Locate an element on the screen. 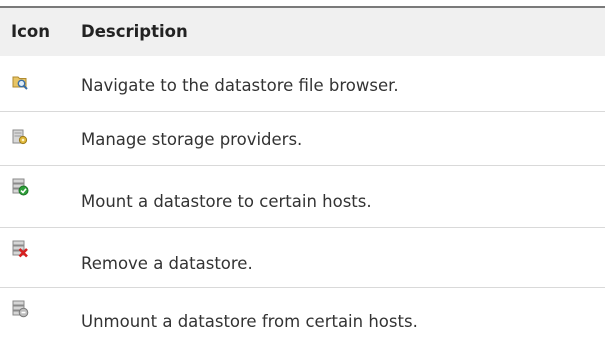  column-header-icon: Icon is located at coordinates (31, 31).